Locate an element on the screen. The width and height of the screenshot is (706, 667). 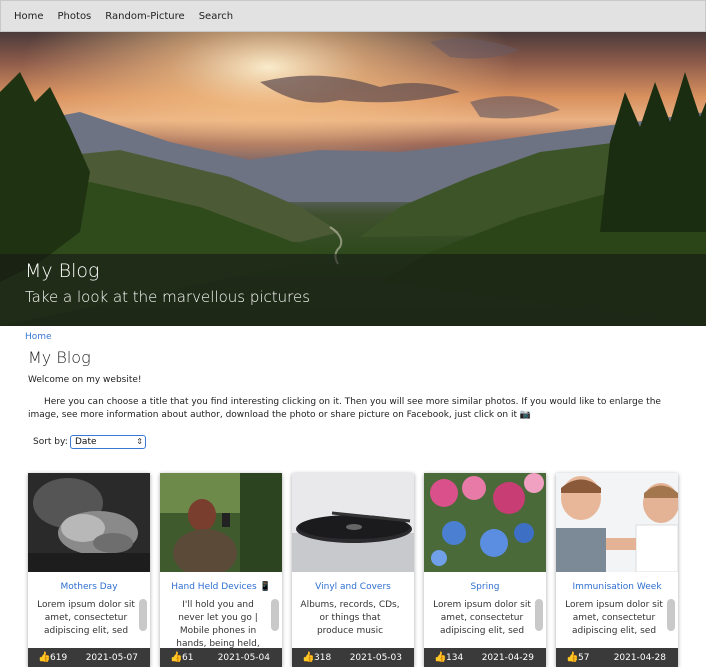
nav-home: Home is located at coordinates (29, 16).